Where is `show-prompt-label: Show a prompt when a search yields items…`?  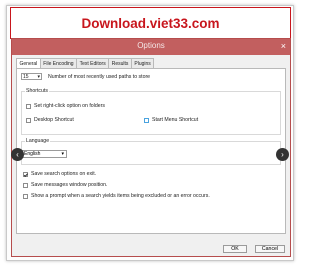
show-prompt-label: Show a prompt when a search yields items… is located at coordinates (120, 196).